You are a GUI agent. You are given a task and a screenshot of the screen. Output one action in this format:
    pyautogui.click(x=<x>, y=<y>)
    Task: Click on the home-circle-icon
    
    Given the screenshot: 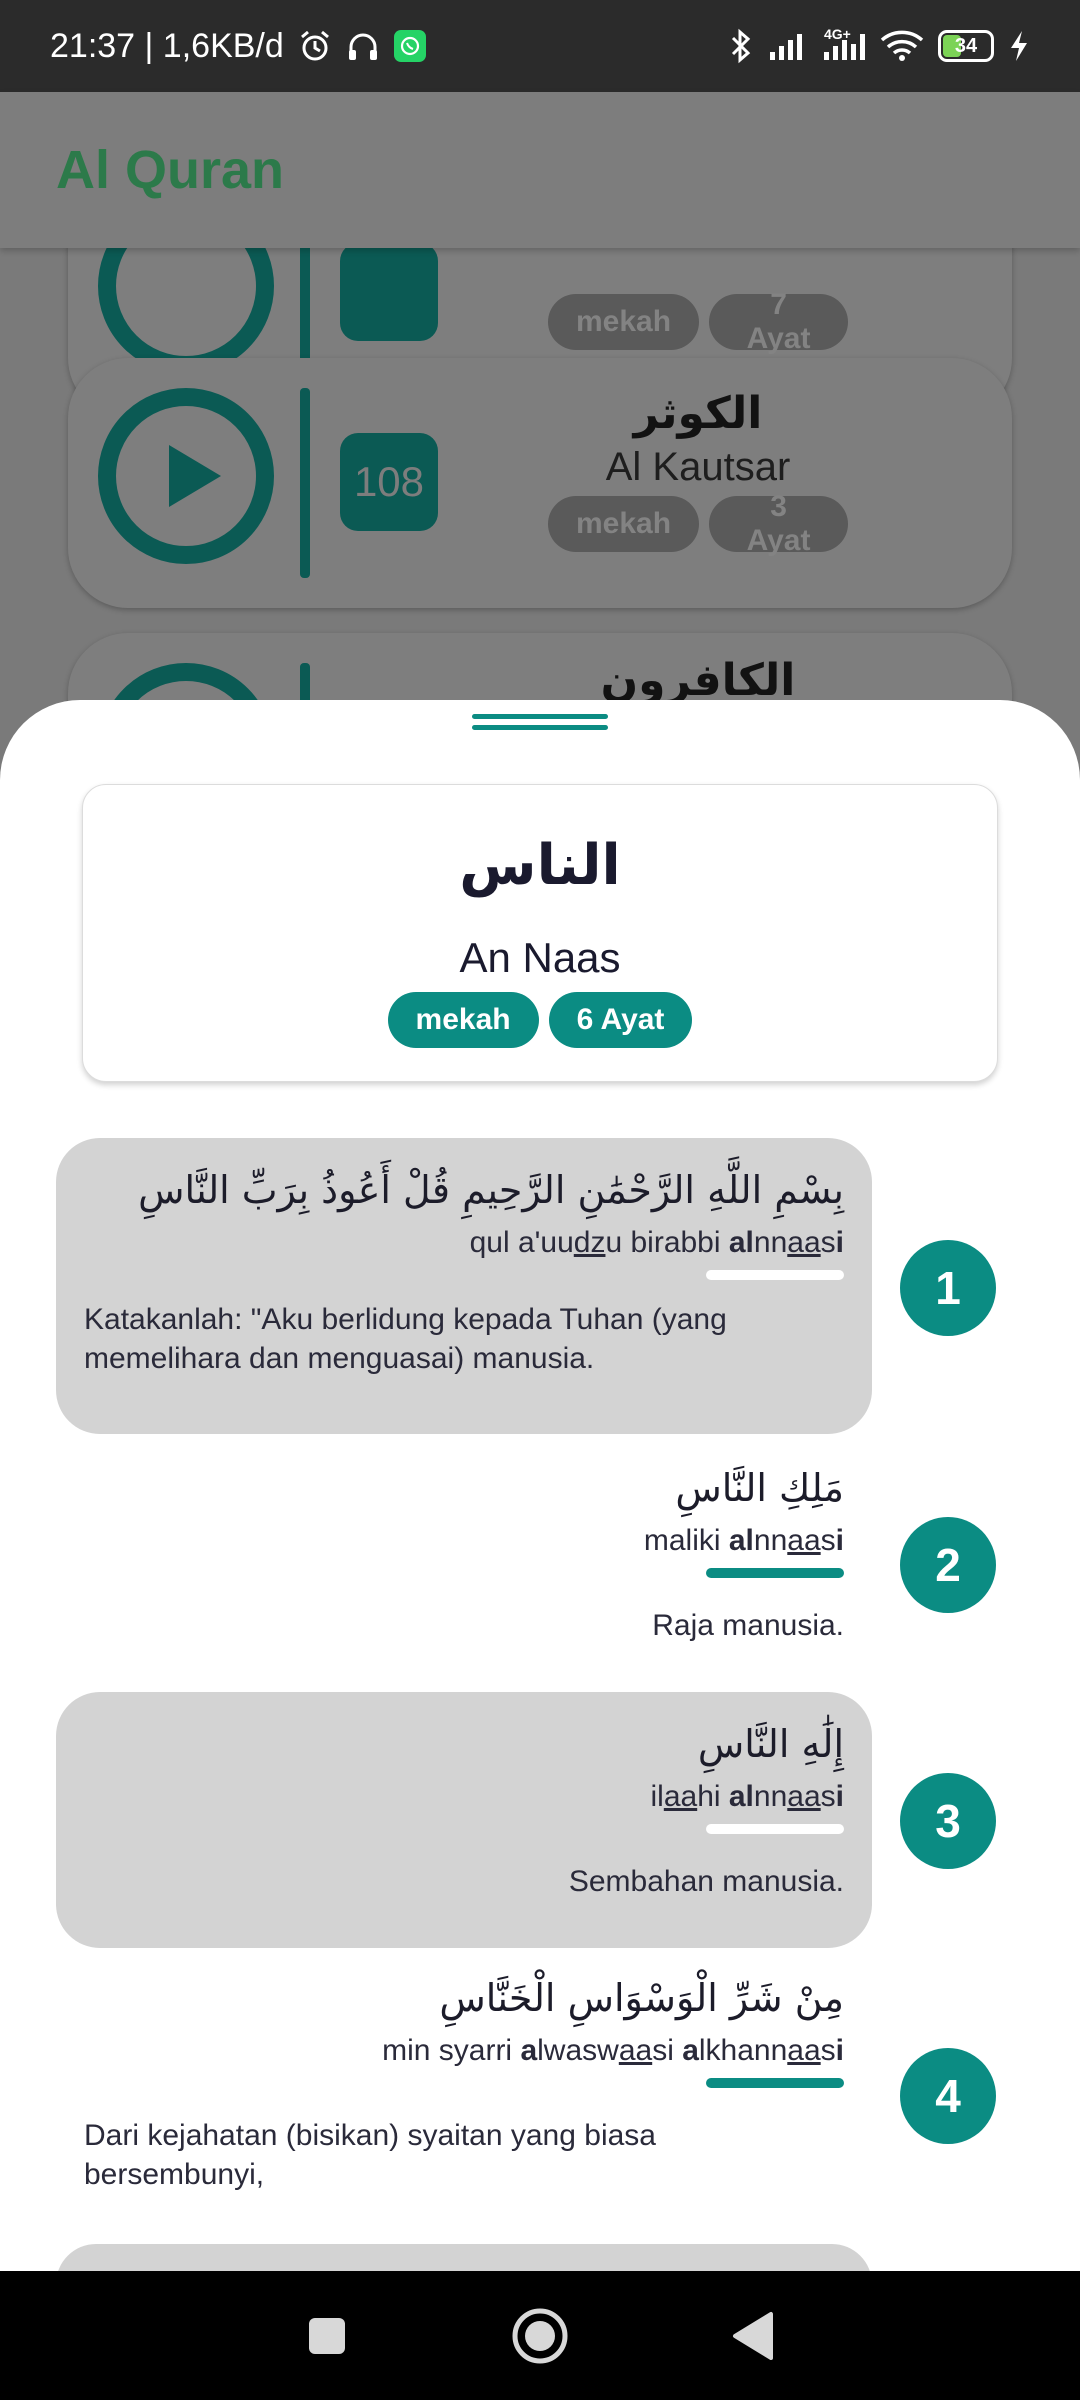 What is the action you would take?
    pyautogui.click(x=540, y=2335)
    